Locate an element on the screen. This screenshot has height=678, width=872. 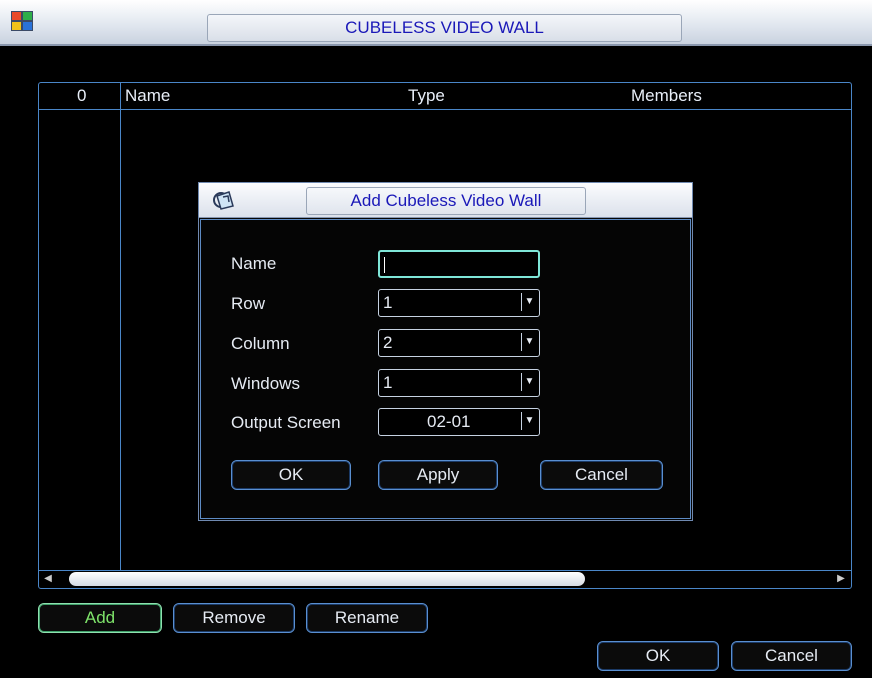
cancel-button: Cancel is located at coordinates (791, 656).